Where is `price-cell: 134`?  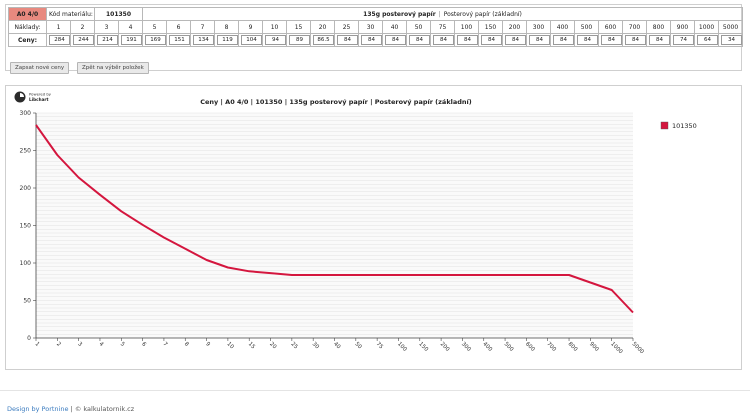
price-cell: 134 is located at coordinates (203, 40).